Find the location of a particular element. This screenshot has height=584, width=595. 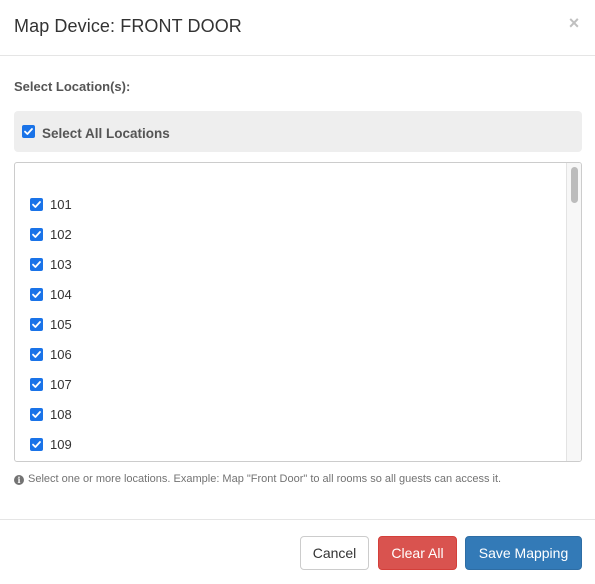

location-label: 107 is located at coordinates (61, 384).